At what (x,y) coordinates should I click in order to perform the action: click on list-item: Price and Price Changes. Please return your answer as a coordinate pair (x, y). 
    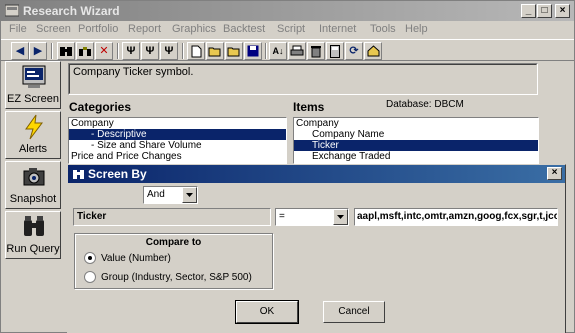
    Looking at the image, I should click on (177, 156).